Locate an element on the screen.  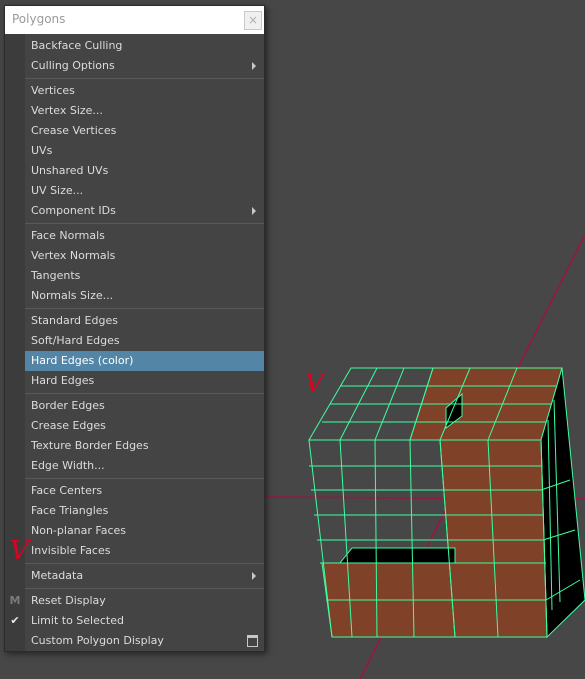
menu-item-label: Tangents is located at coordinates (56, 275).